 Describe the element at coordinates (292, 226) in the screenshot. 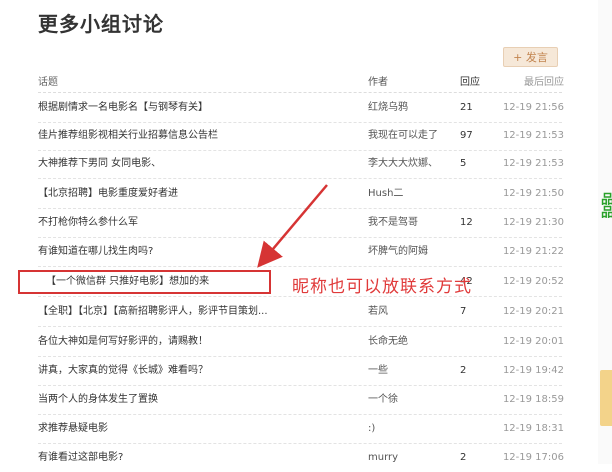

I see `annotation-arrow` at that location.